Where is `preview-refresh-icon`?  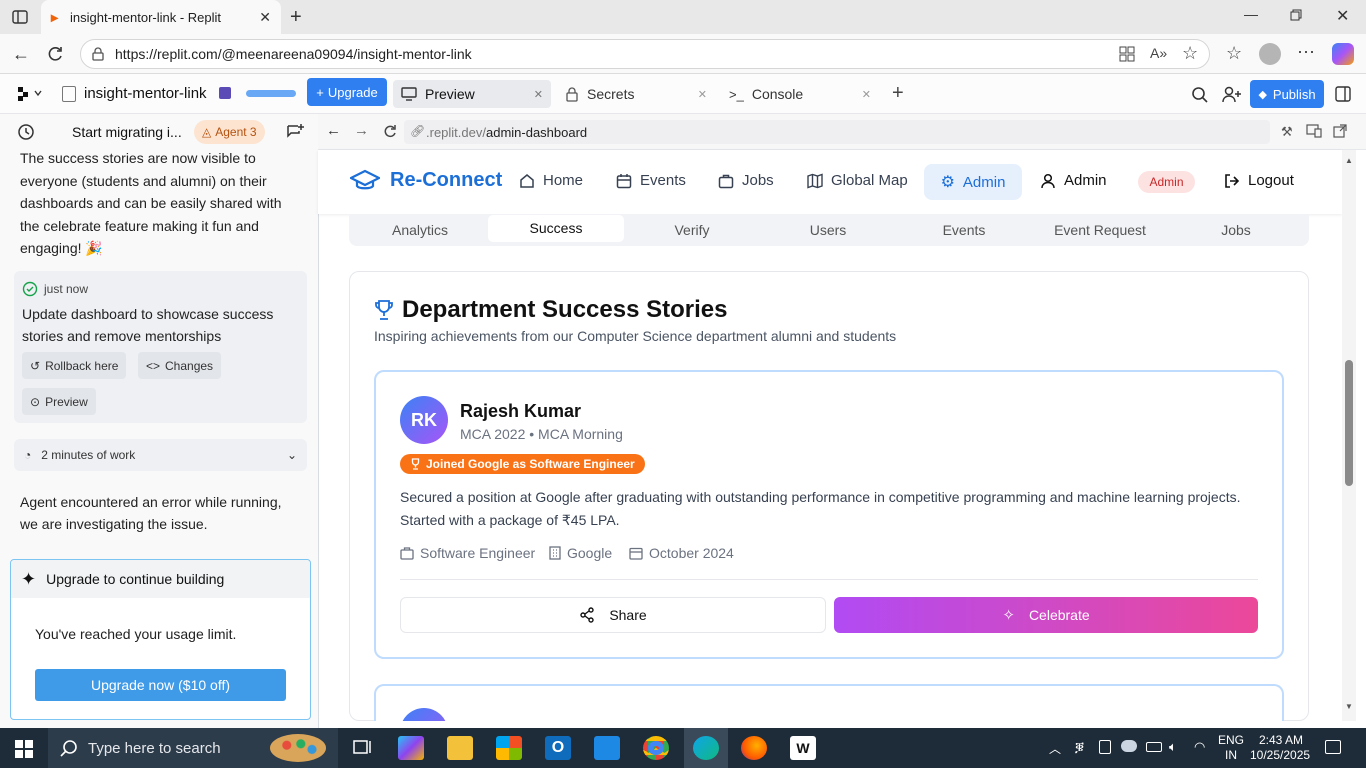 preview-refresh-icon is located at coordinates (389, 131).